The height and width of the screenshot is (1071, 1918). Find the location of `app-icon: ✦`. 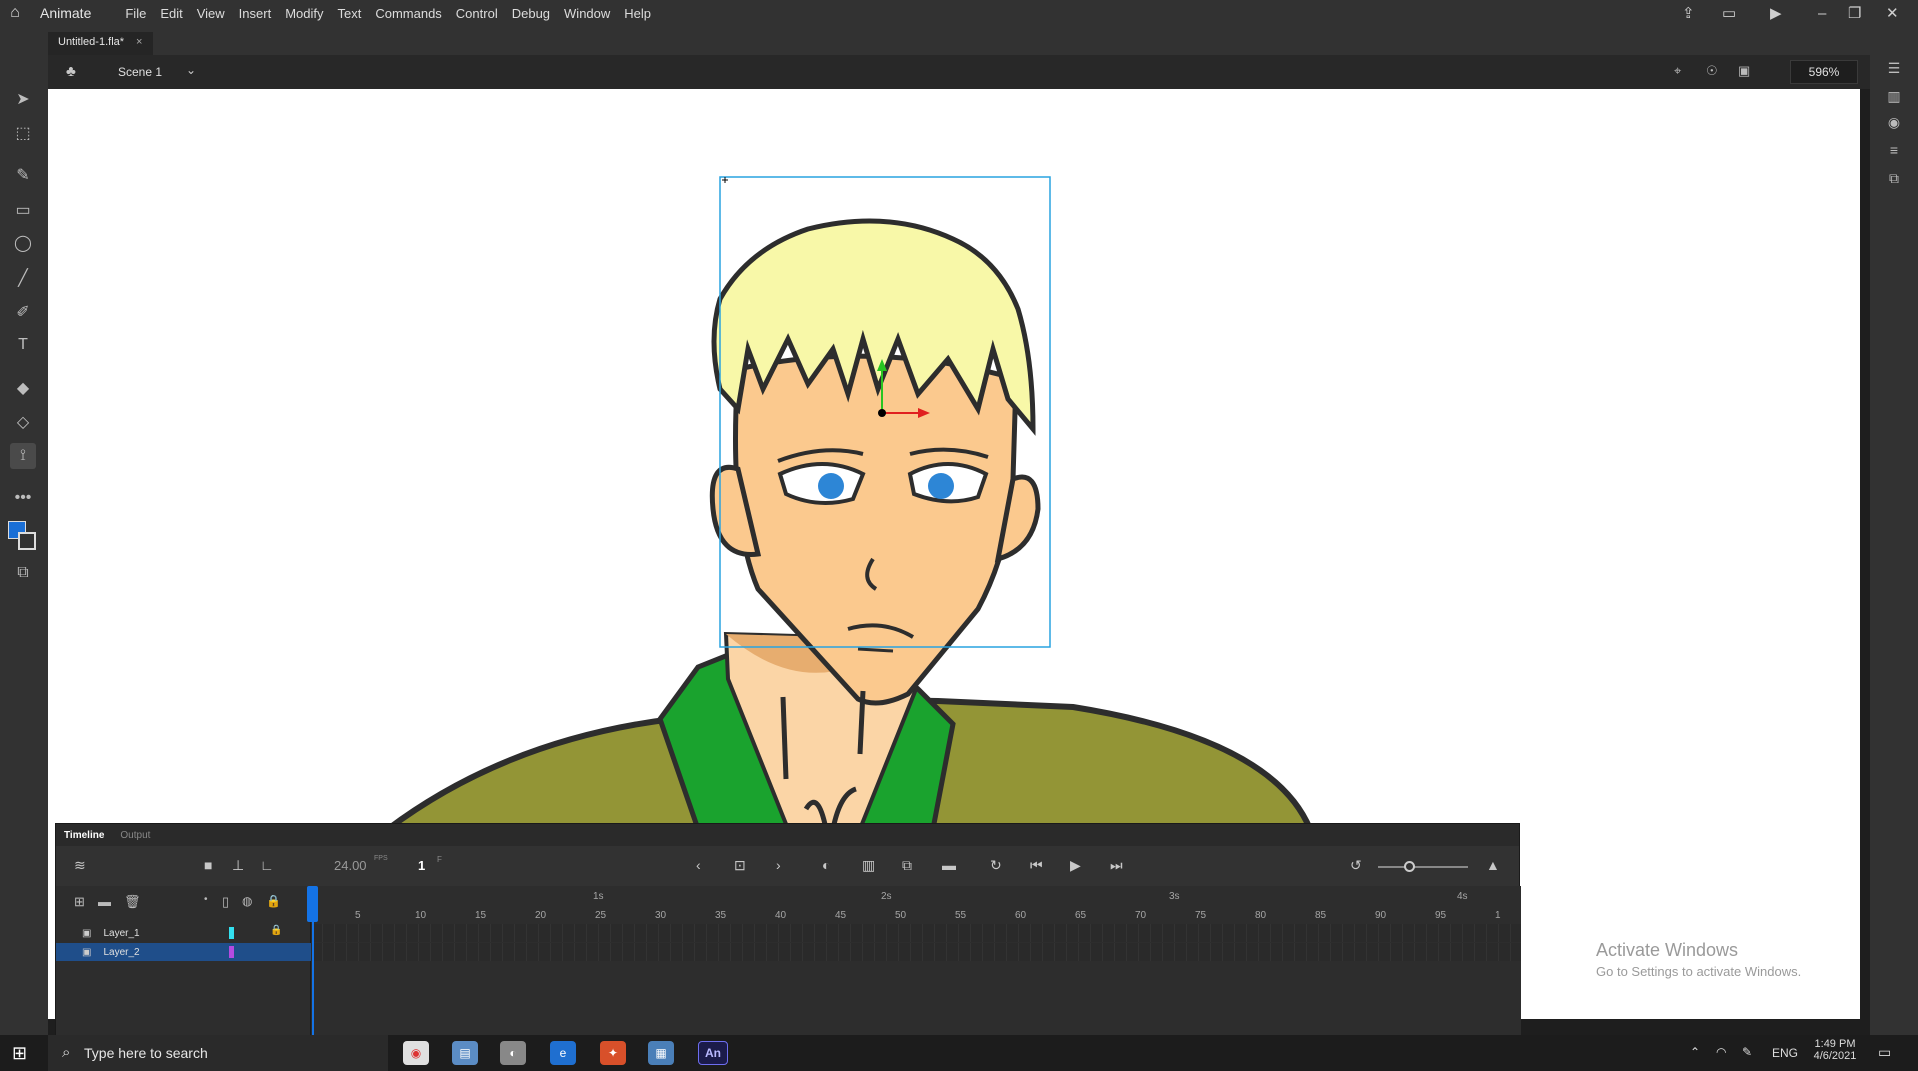

app-icon: ✦ is located at coordinates (613, 1053).